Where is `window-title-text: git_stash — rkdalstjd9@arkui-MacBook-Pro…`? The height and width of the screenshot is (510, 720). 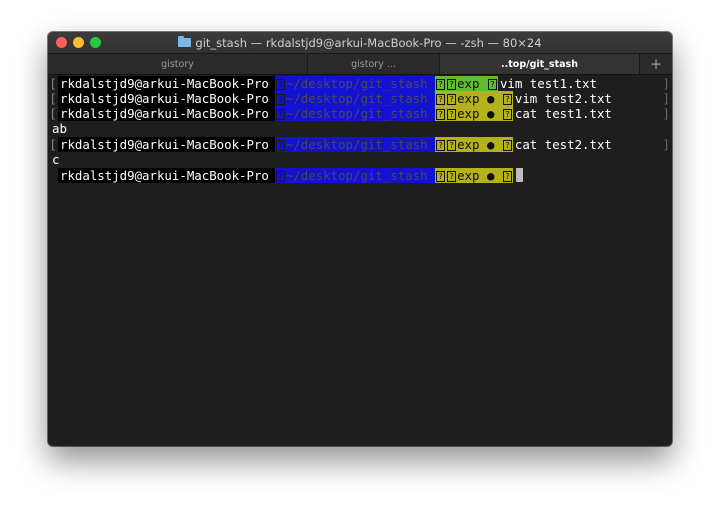 window-title-text: git_stash — rkdalstjd9@arkui-MacBook-Pro… is located at coordinates (368, 42).